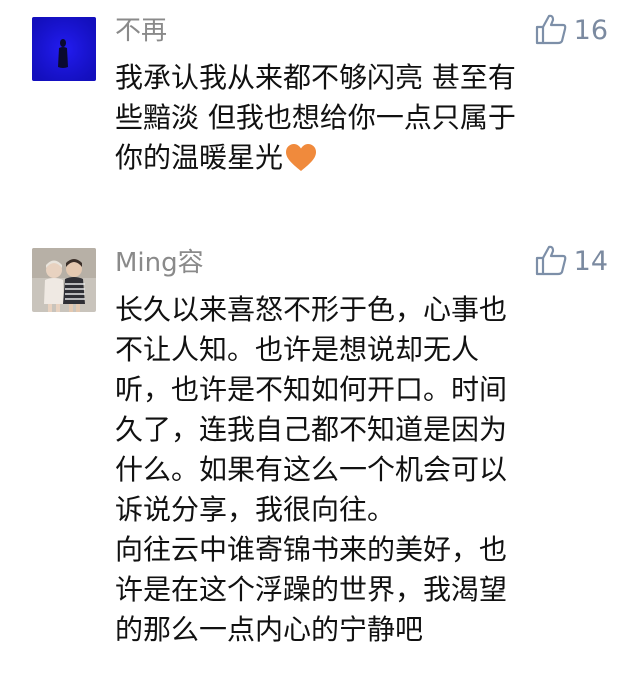 The height and width of the screenshot is (693, 638). What do you see at coordinates (199, 157) in the screenshot?
I see `comment-line: 你的温暖星光` at bounding box center [199, 157].